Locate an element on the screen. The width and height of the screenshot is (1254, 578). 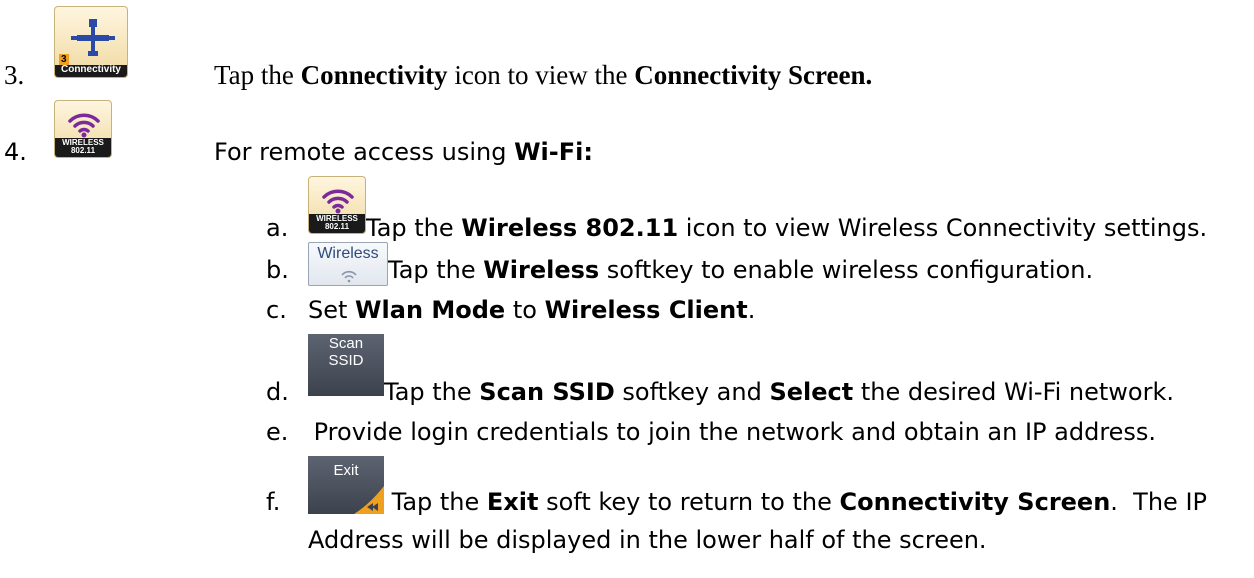
substep-e-letter: e. is located at coordinates (277, 432).